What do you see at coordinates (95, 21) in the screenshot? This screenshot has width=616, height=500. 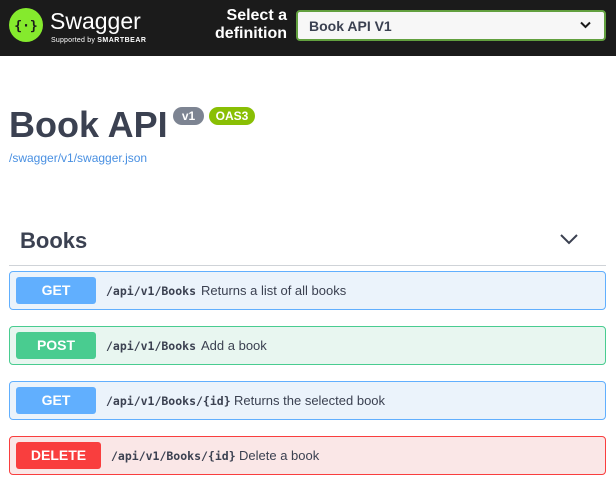 I see `logo-text: Swagger` at bounding box center [95, 21].